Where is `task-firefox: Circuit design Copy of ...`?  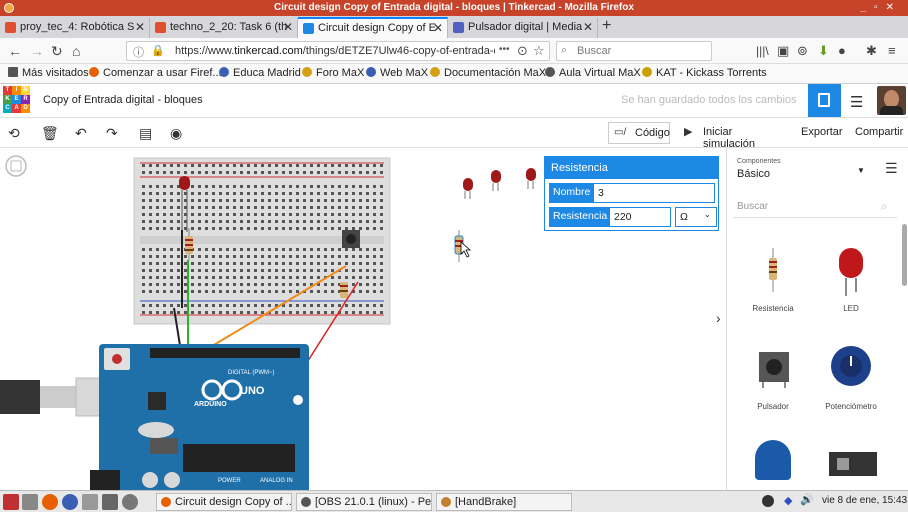
task-firefox: Circuit design Copy of ... is located at coordinates (224, 502).